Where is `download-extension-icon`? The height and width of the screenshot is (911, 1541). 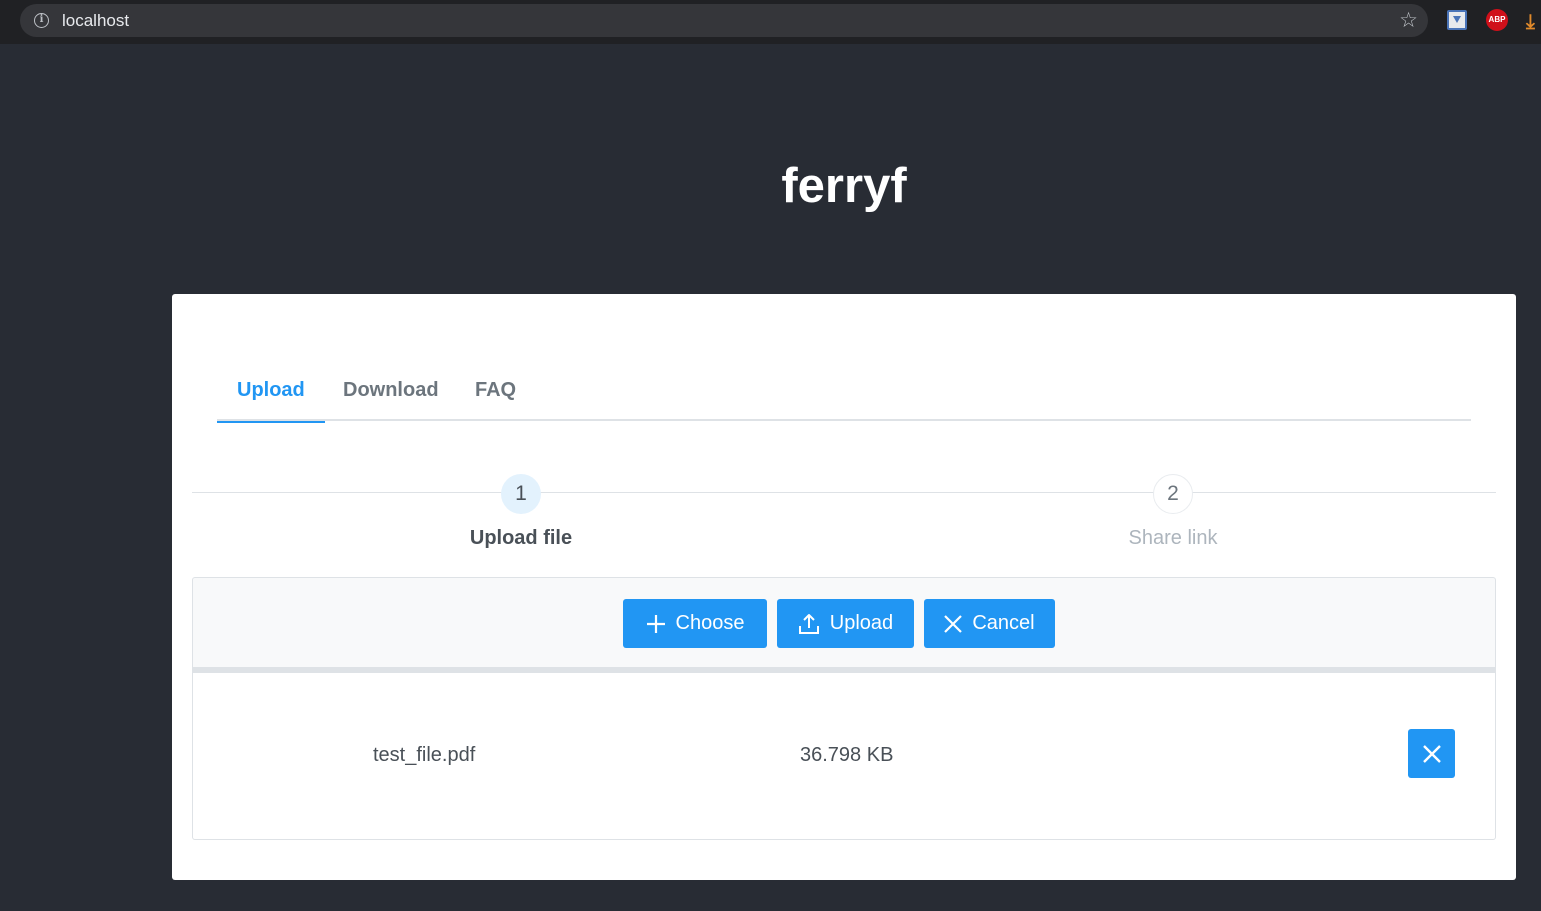 download-extension-icon is located at coordinates (1457, 20).